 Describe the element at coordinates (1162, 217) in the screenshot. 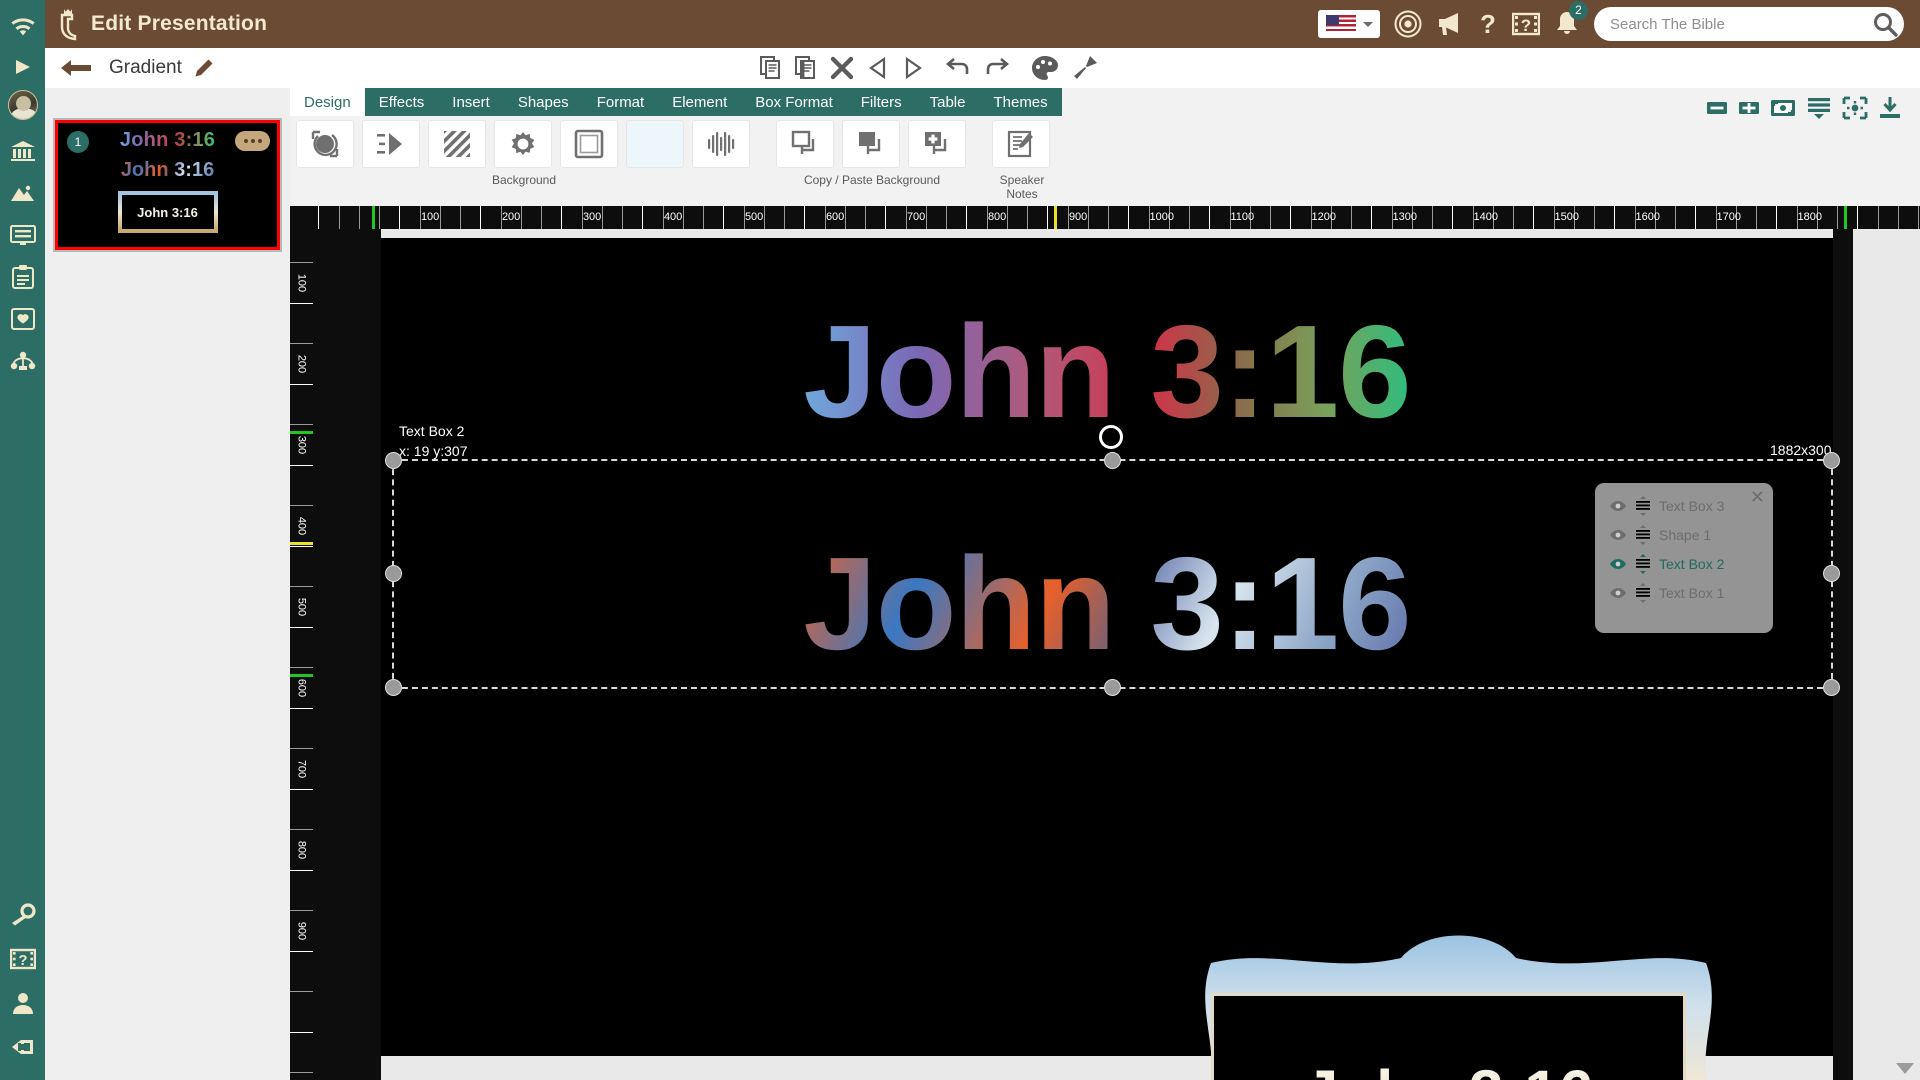

I see `ruler-tick: 1000` at that location.